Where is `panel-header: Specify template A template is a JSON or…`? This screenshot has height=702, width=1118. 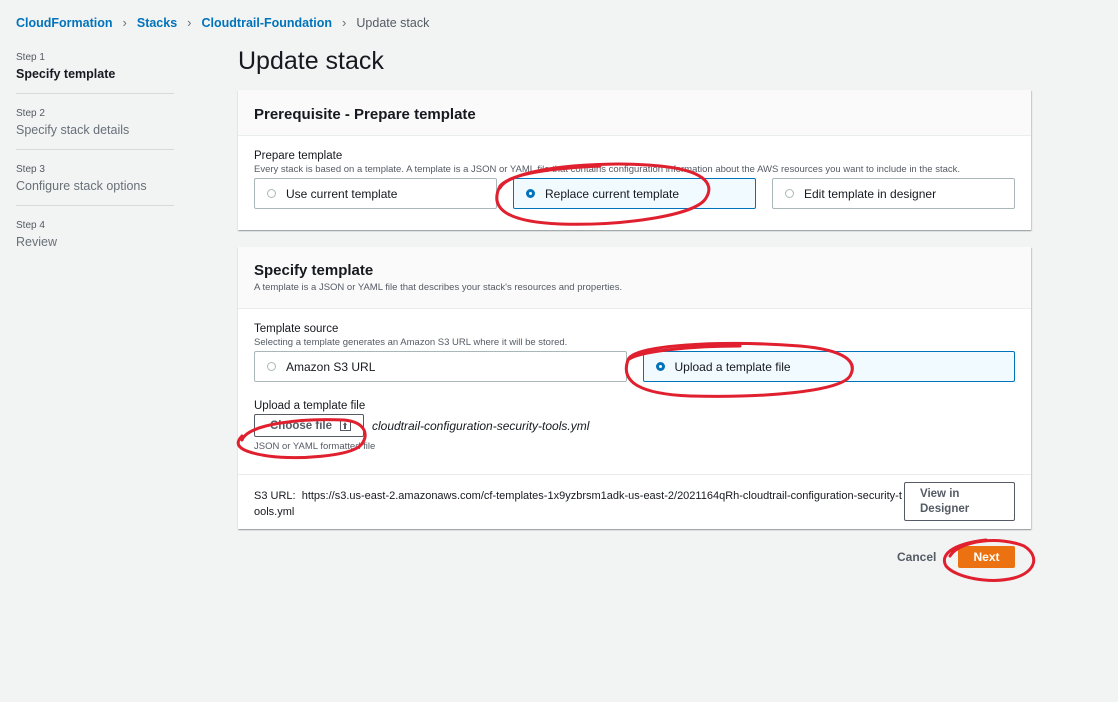
panel-header: Specify template A template is a JSON or… is located at coordinates (634, 278).